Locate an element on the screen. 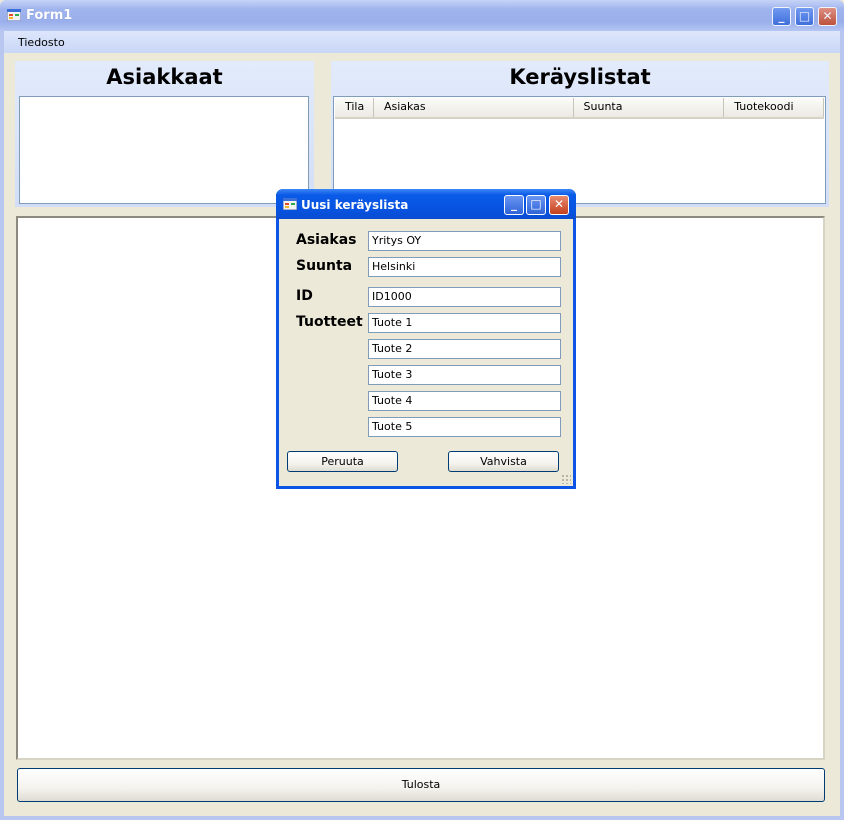  confirm-button-label: Vahvista is located at coordinates (503, 461).